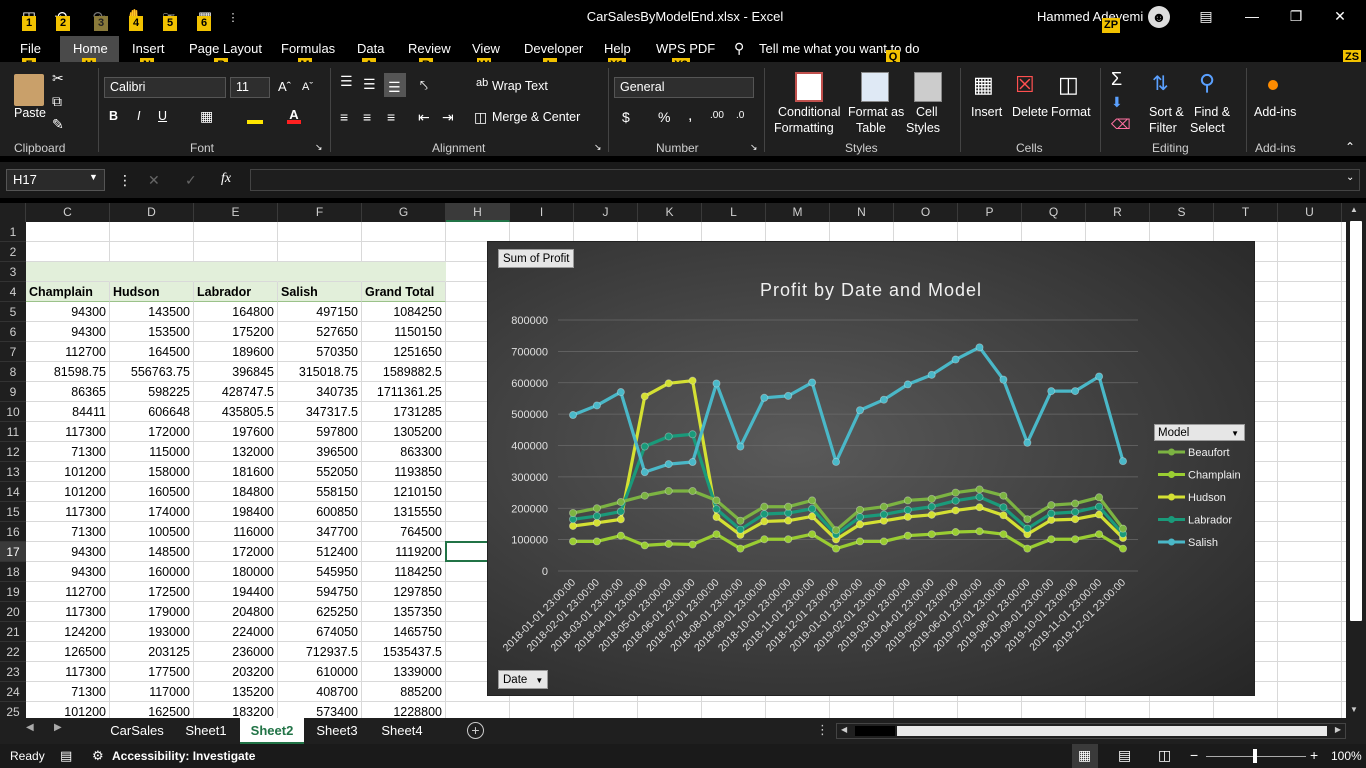 This screenshot has width=1366, height=768. Describe the element at coordinates (875, 731) in the screenshot. I see `horizontal-scroll-thumb` at that location.